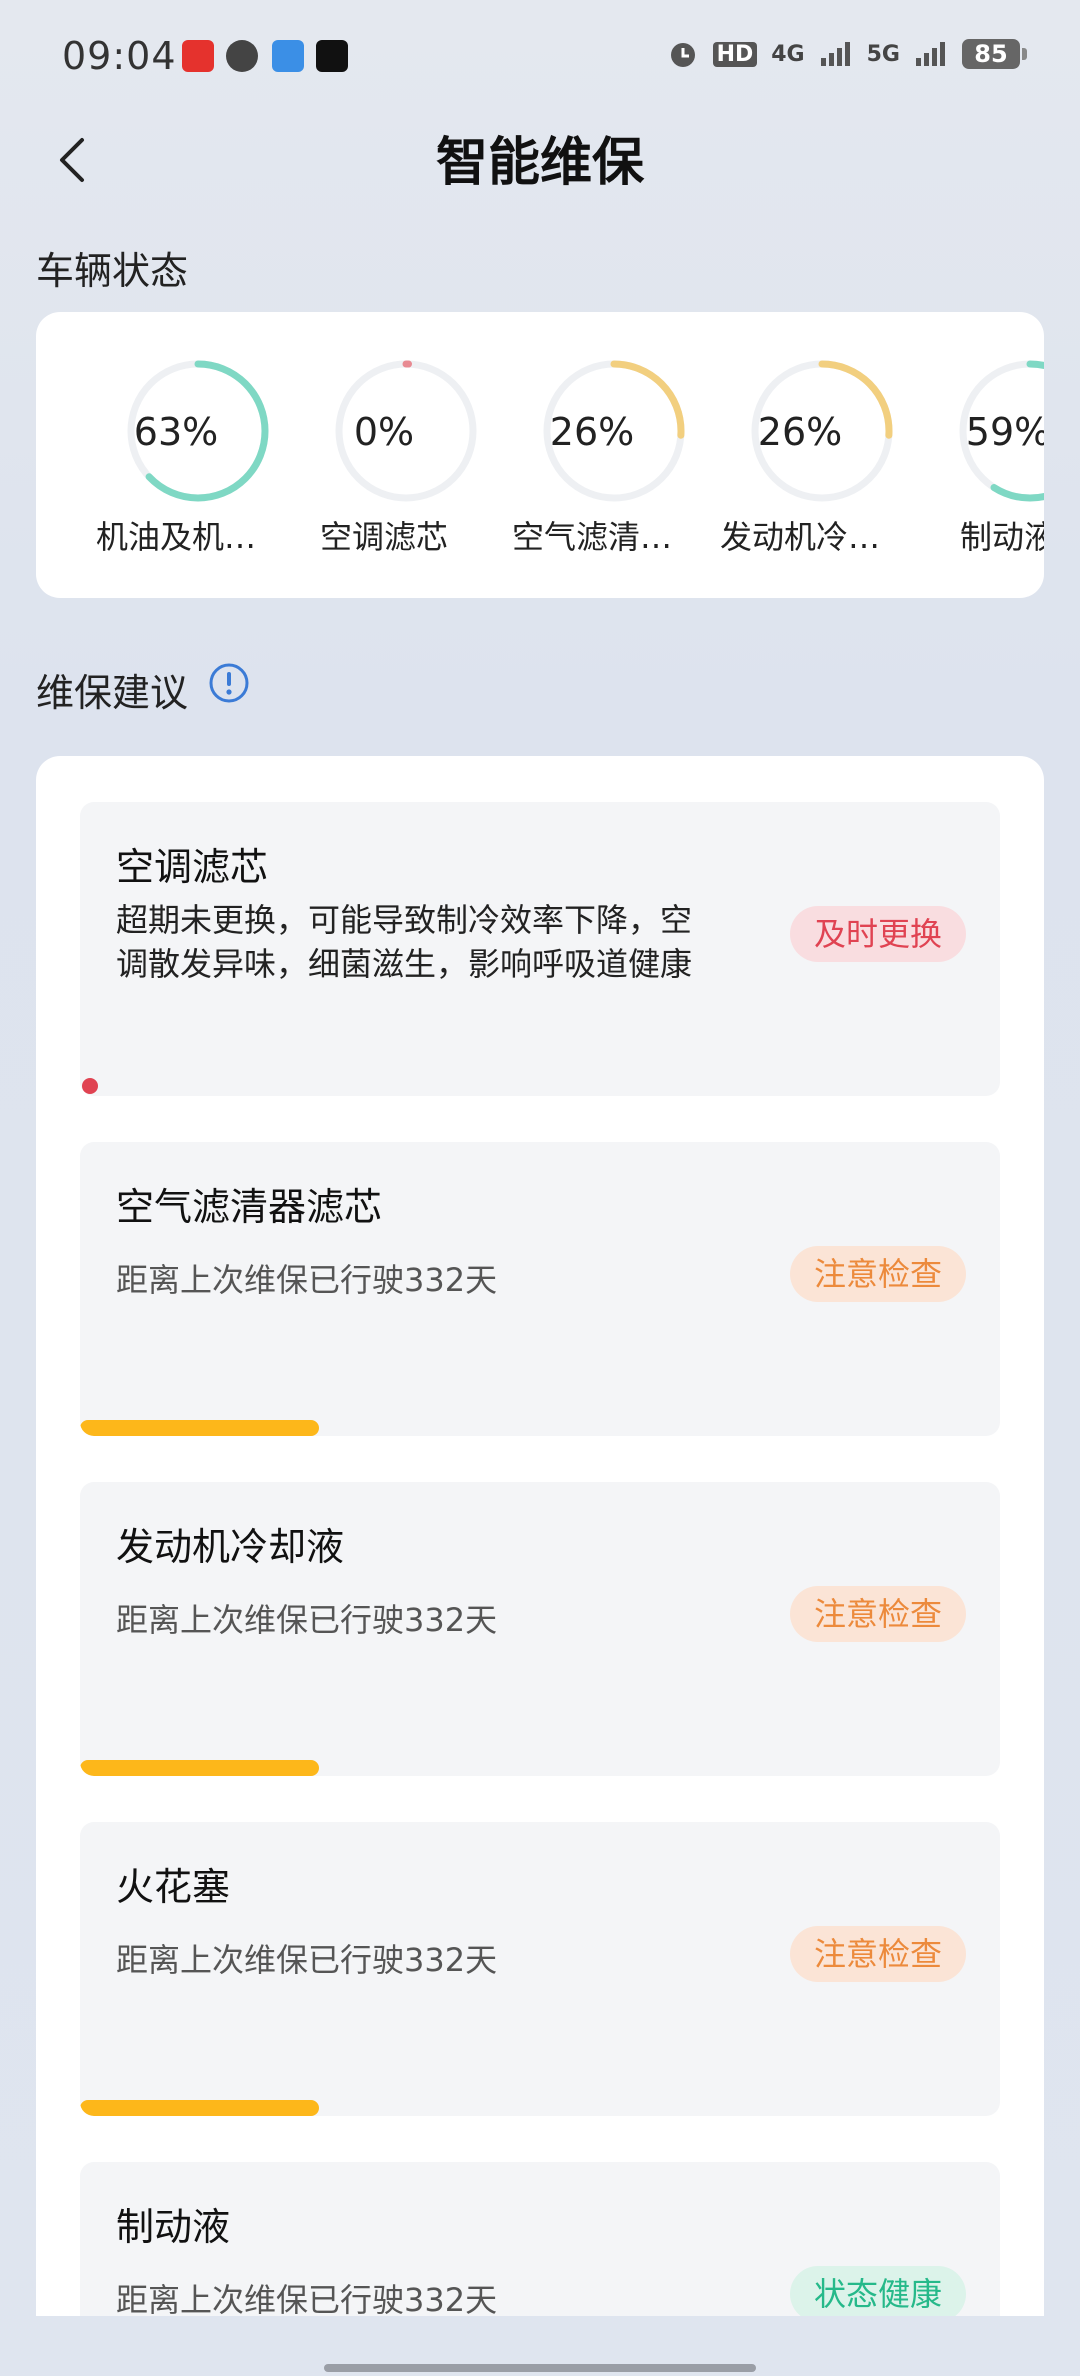  I want to click on item-title: 制动液, so click(173, 2227).